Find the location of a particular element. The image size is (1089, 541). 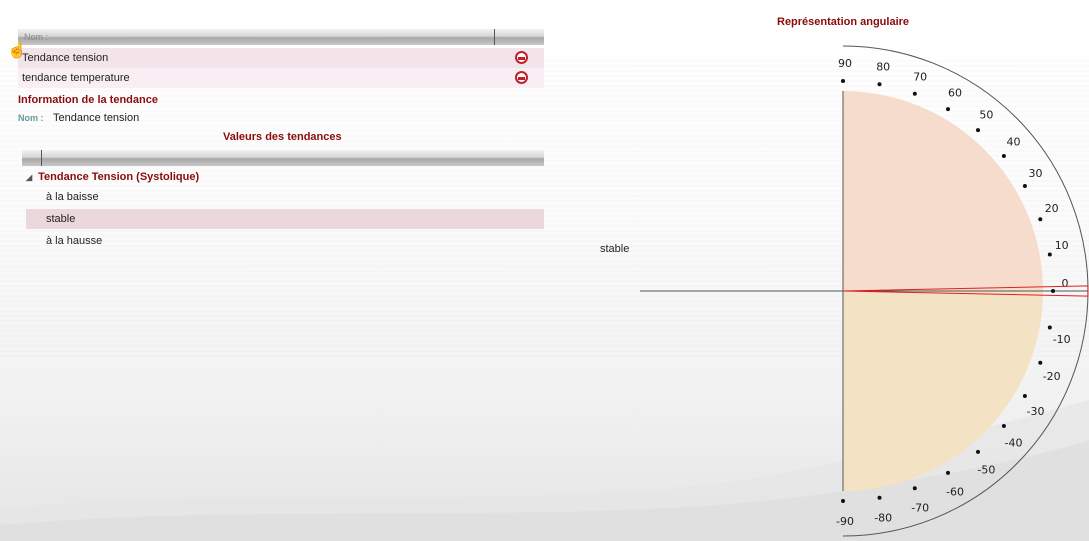

tick-label: 70 is located at coordinates (920, 76).